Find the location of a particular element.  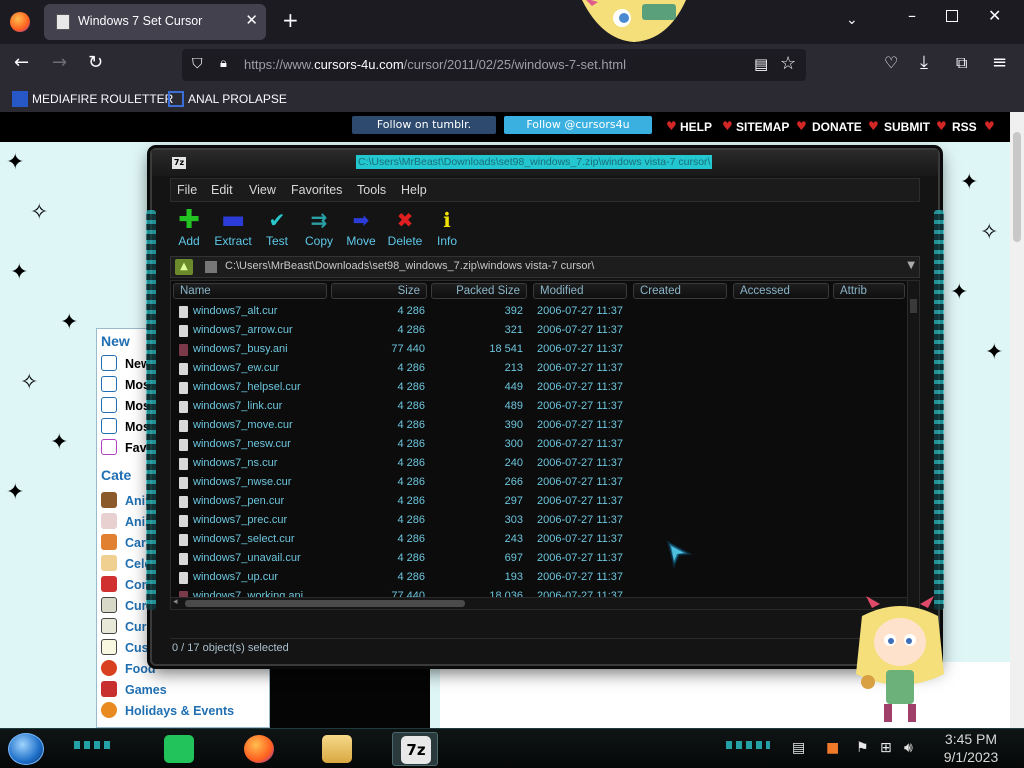

menu-favorites: Favorites is located at coordinates (316, 190).